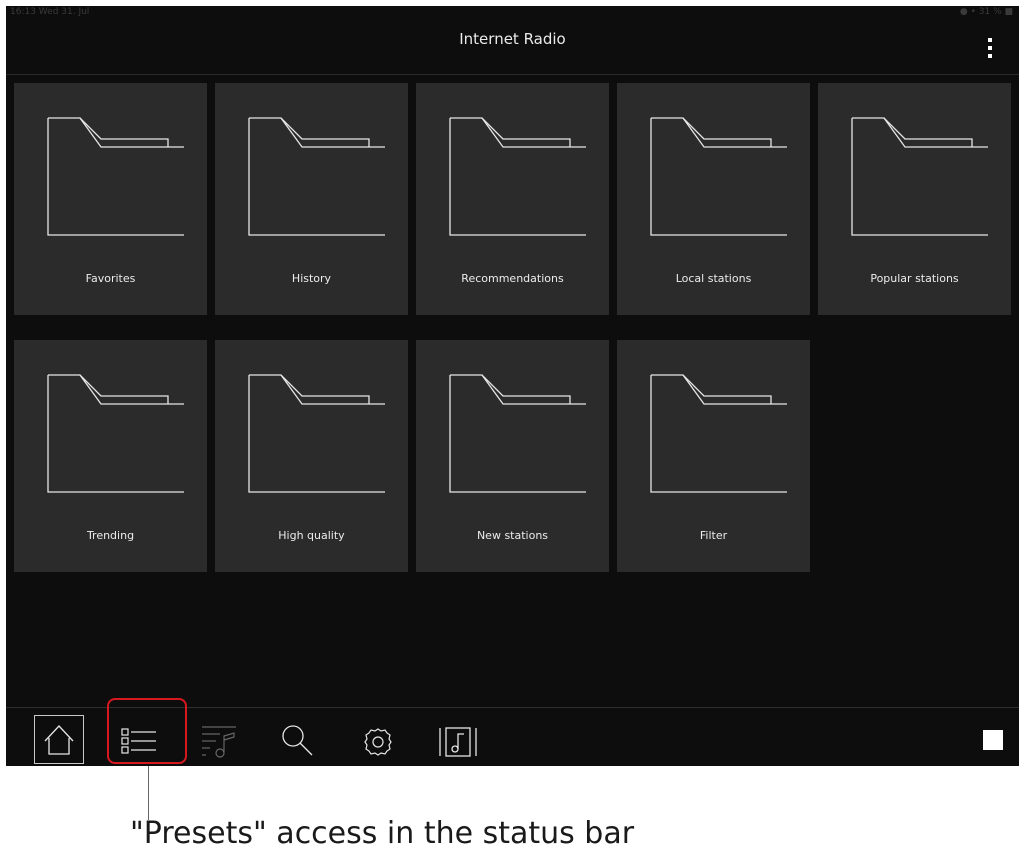  Describe the element at coordinates (382, 833) in the screenshot. I see `annotation-caption: "Presets" access in the status bar` at that location.